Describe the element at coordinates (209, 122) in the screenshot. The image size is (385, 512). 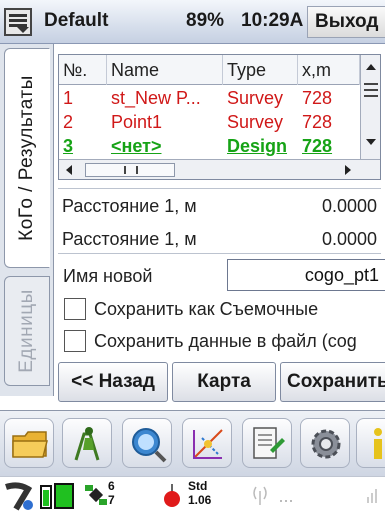
I see `table-row: 2 Point1 Survey 728` at that location.